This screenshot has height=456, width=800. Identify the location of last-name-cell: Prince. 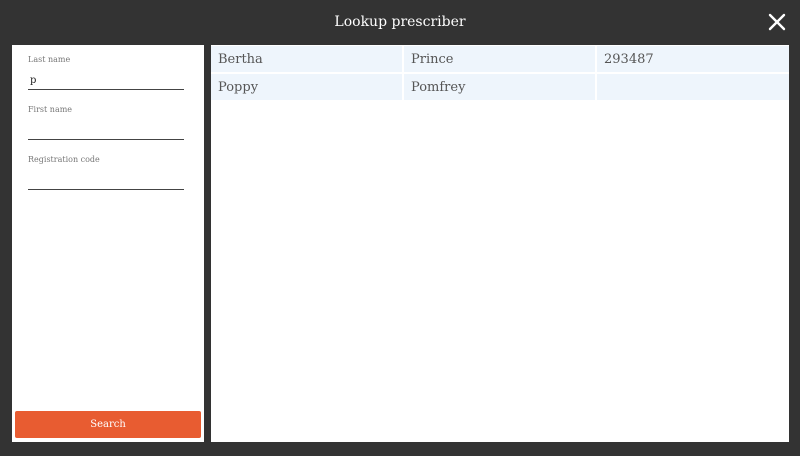
(500, 60).